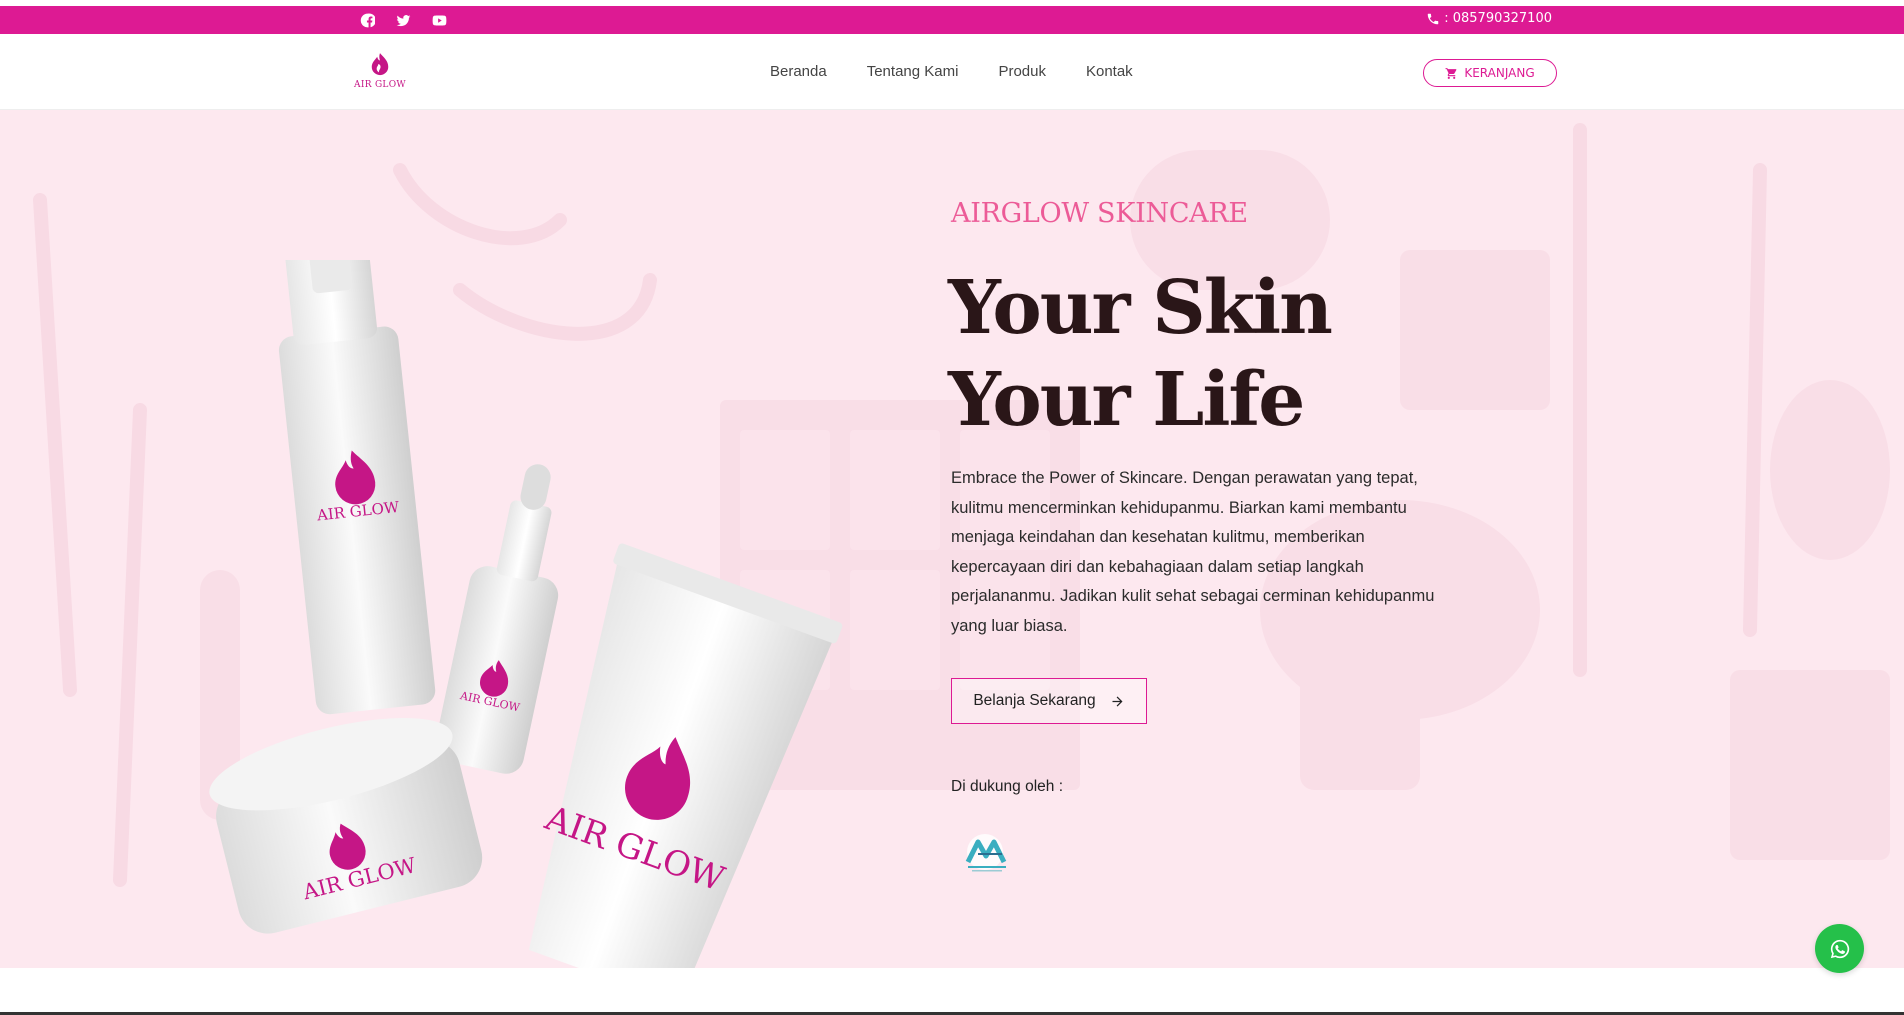 This screenshot has height=1015, width=1904. What do you see at coordinates (1498, 18) in the screenshot?
I see `phone-number: : 085790327100` at bounding box center [1498, 18].